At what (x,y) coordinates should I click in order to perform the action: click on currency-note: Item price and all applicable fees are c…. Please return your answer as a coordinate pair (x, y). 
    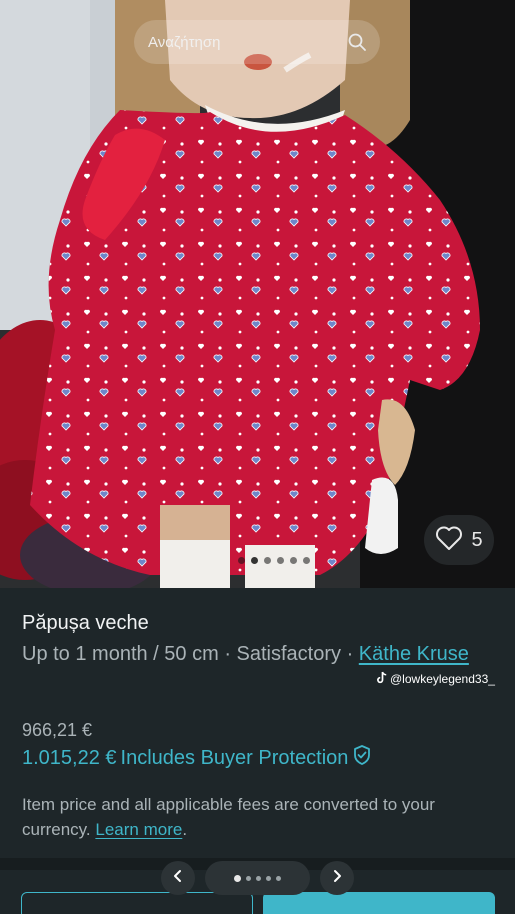
    Looking at the image, I should click on (262, 817).